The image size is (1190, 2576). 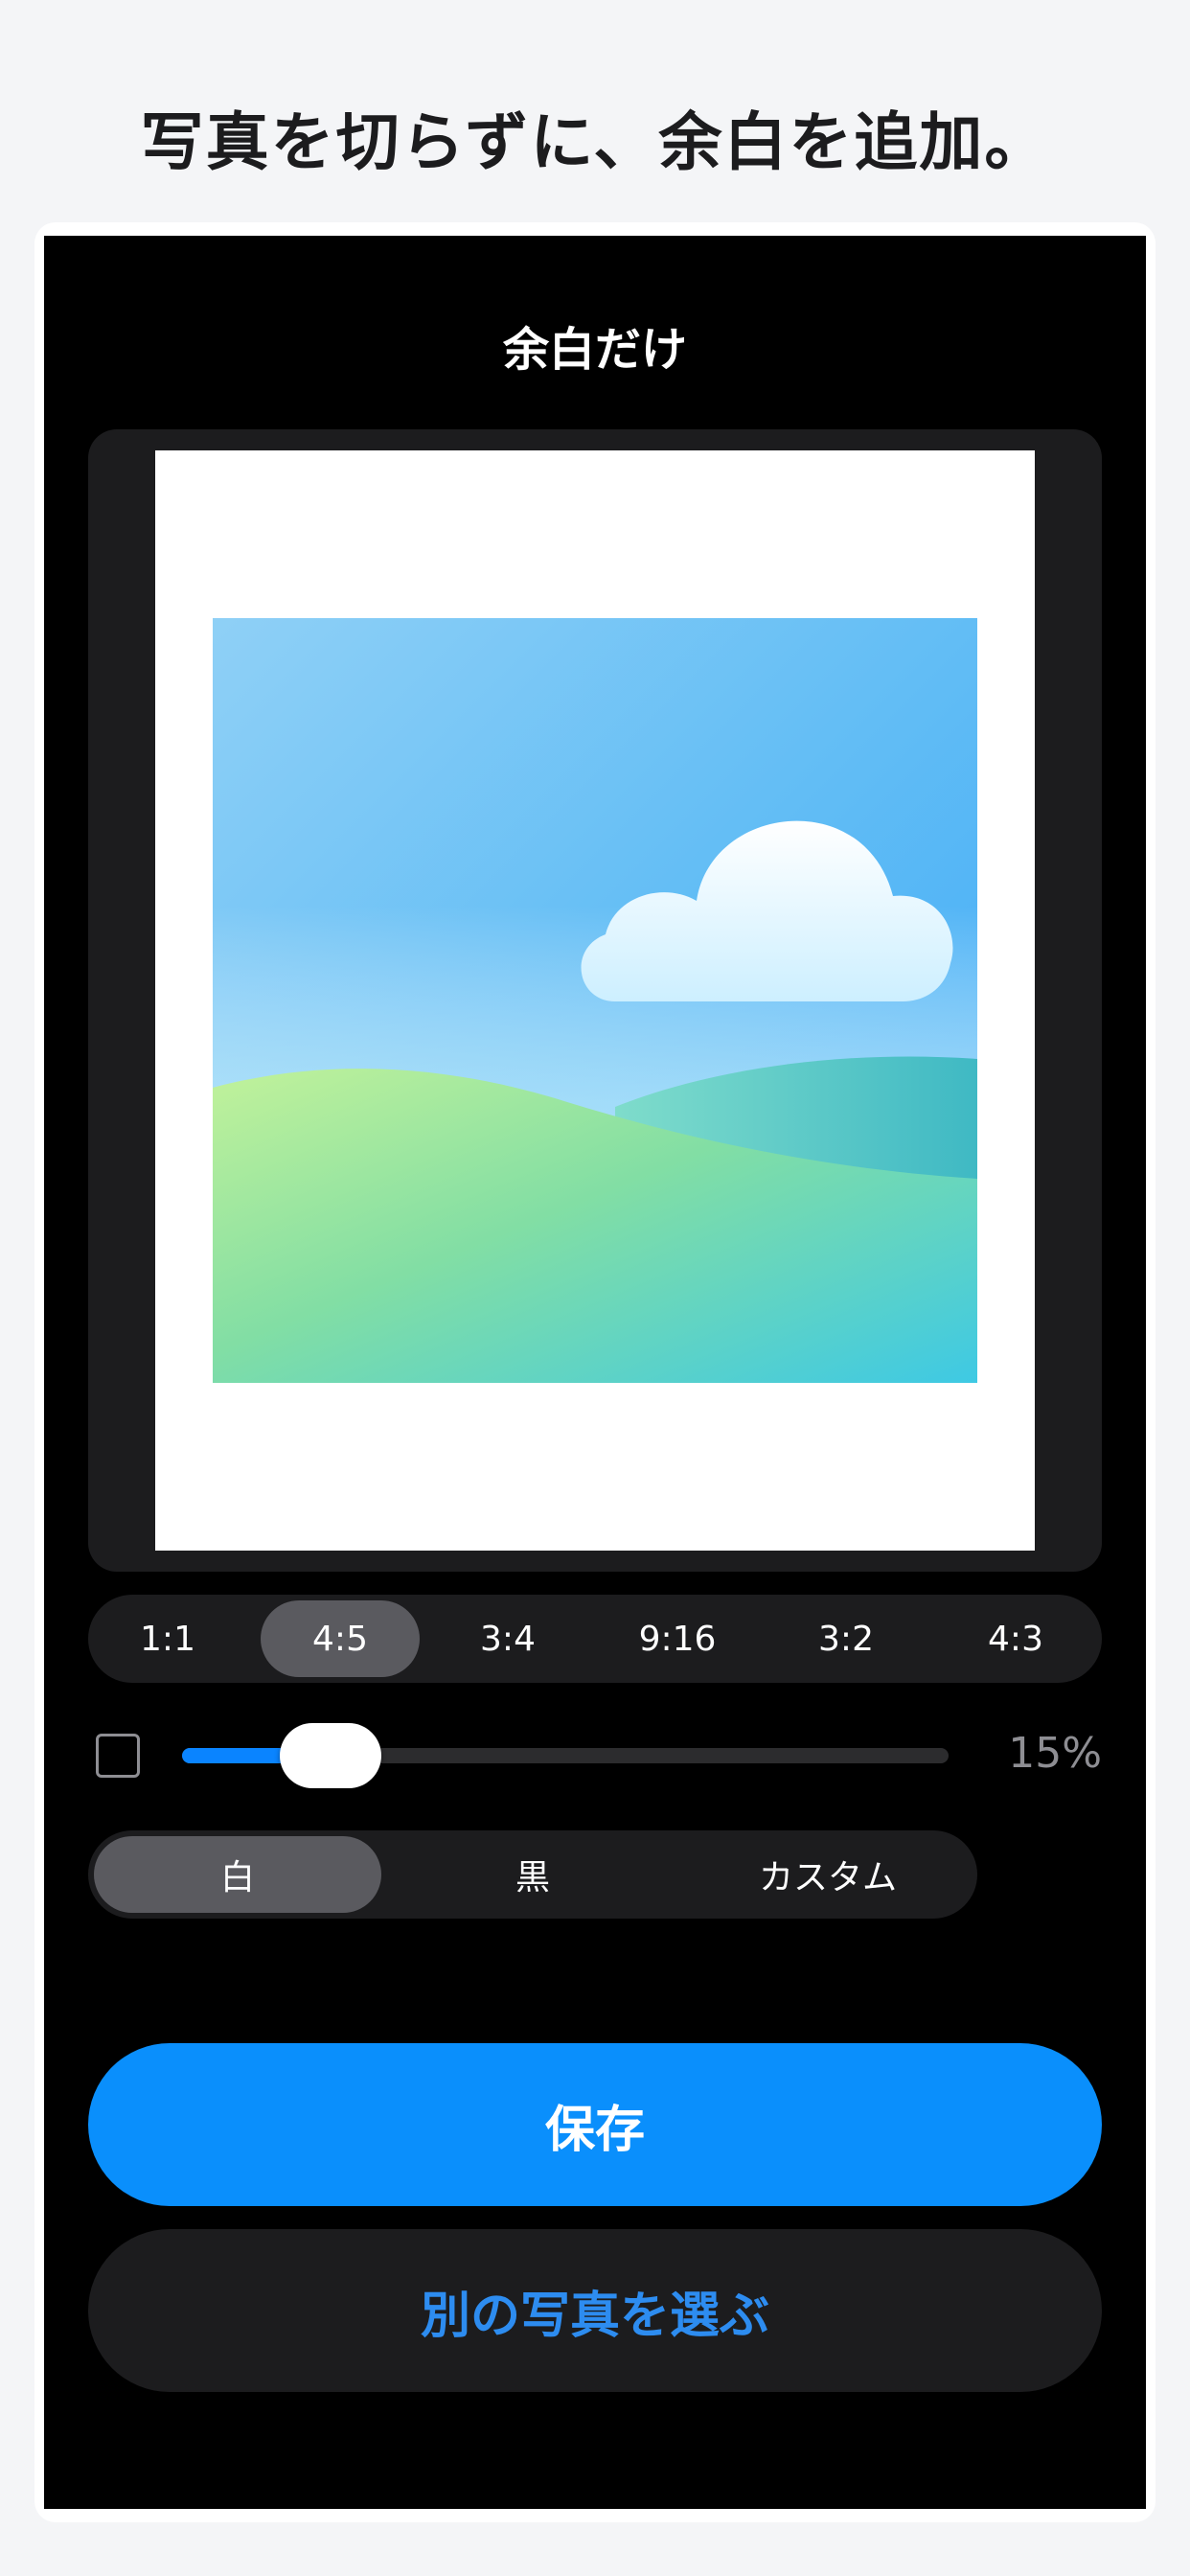 I want to click on slider-thumb, so click(x=331, y=1755).